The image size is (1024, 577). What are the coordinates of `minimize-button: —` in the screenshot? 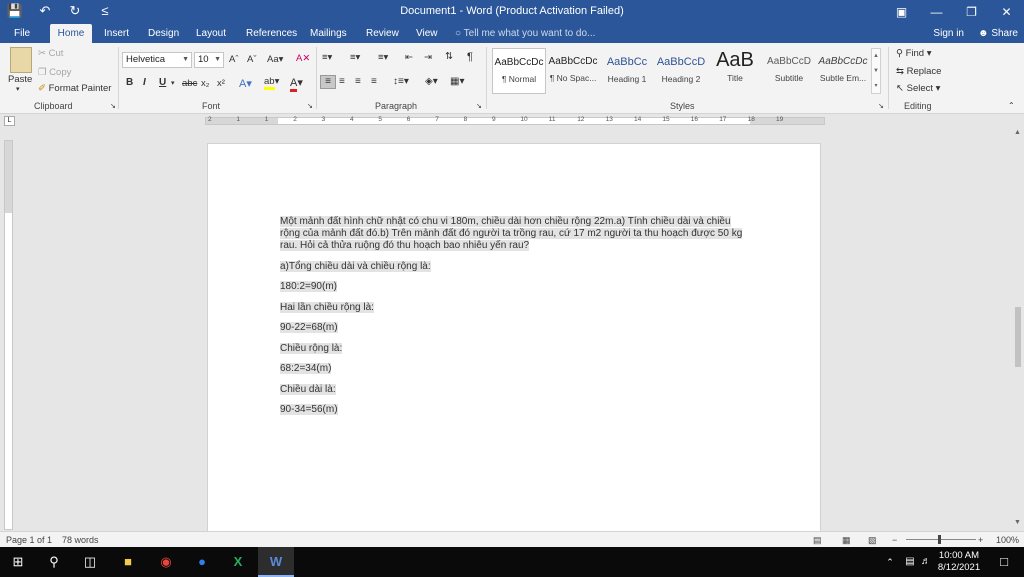 It's located at (936, 12).